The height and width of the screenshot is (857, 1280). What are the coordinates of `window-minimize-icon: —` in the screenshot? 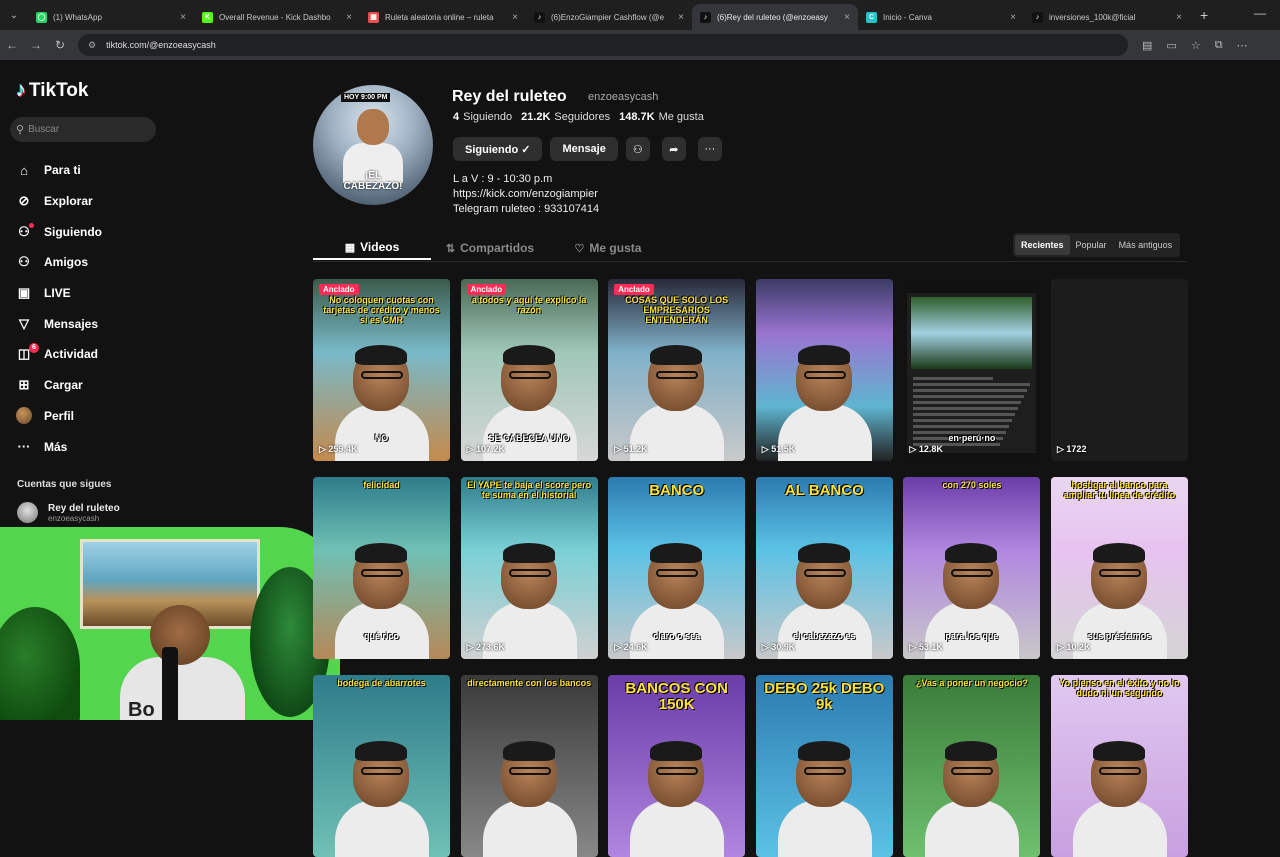 It's located at (1260, 13).